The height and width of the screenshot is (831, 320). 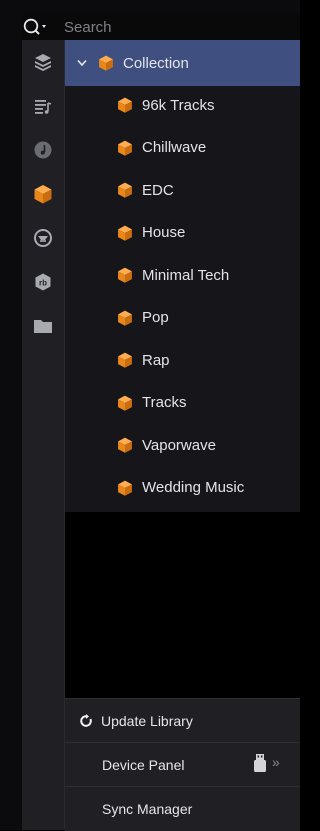 I want to click on tree-item: 96k Tracks, so click(x=182, y=105).